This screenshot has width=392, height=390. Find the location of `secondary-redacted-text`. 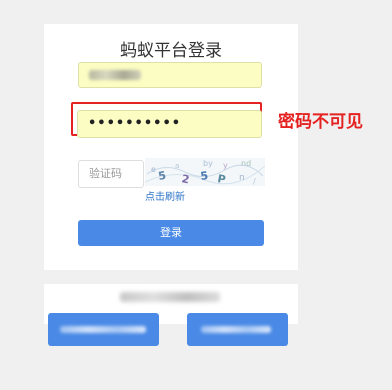

secondary-redacted-text is located at coordinates (170, 297).